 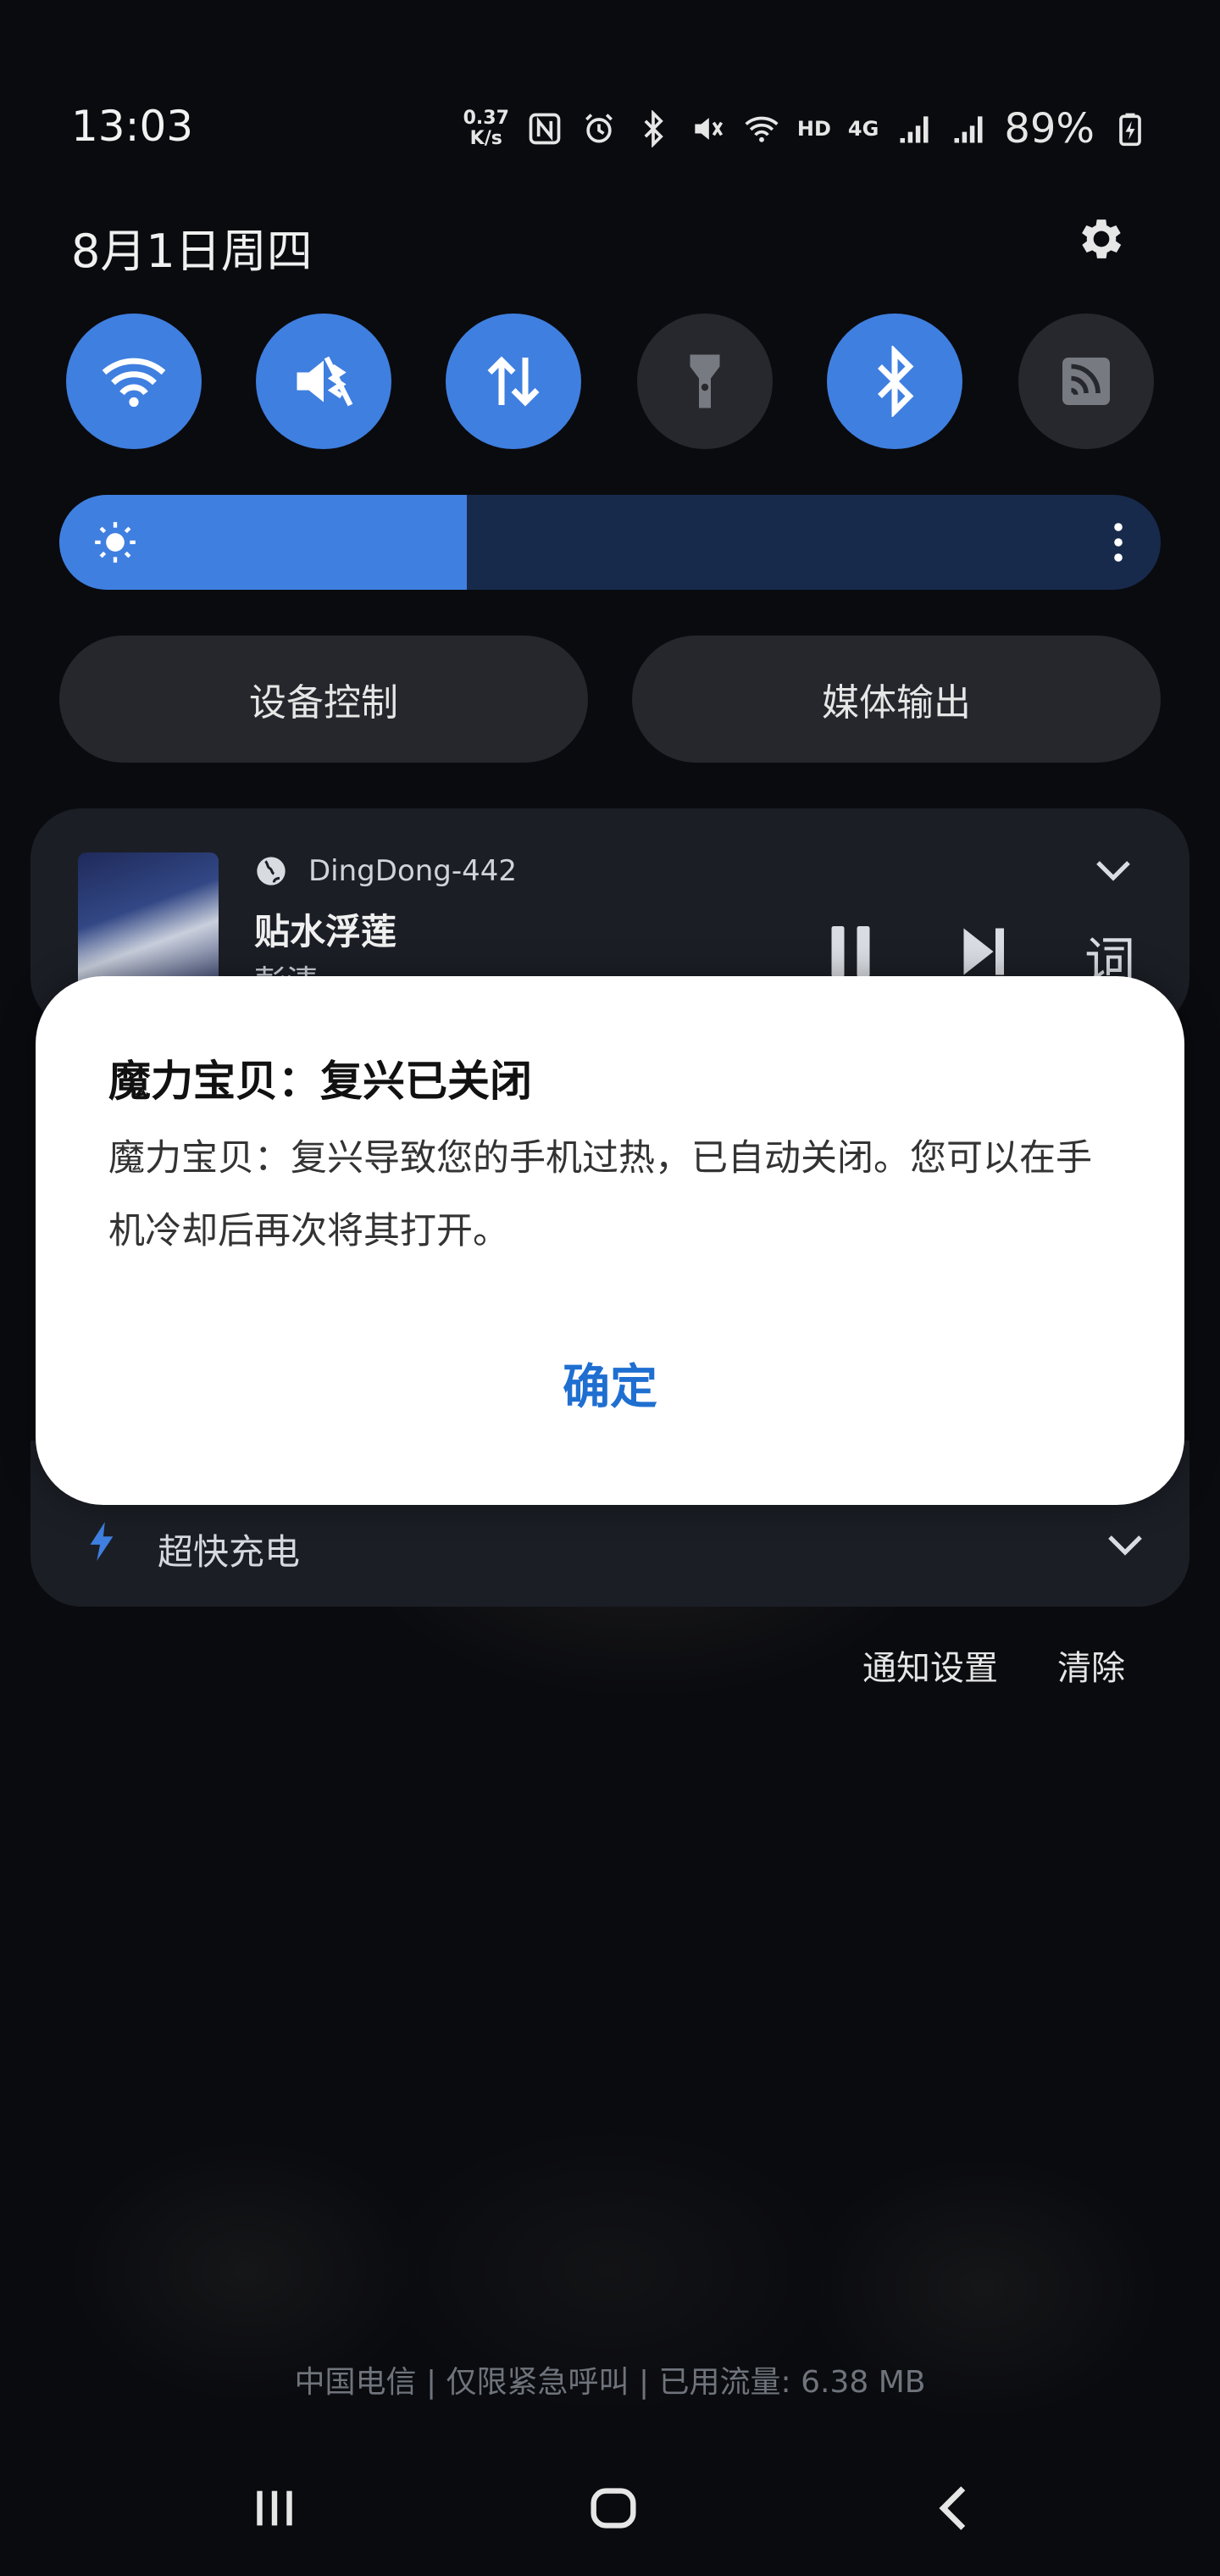 I want to click on date-label: 8月1日周四, so click(x=192, y=251).